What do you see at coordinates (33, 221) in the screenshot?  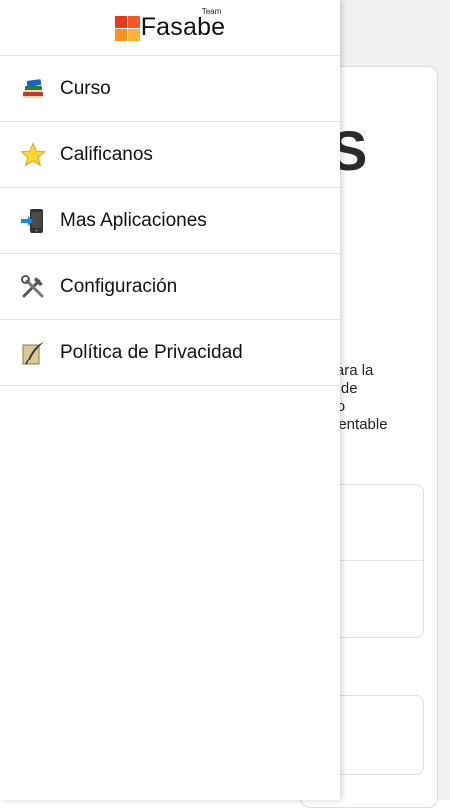 I see `mobile-arrow-icon` at bounding box center [33, 221].